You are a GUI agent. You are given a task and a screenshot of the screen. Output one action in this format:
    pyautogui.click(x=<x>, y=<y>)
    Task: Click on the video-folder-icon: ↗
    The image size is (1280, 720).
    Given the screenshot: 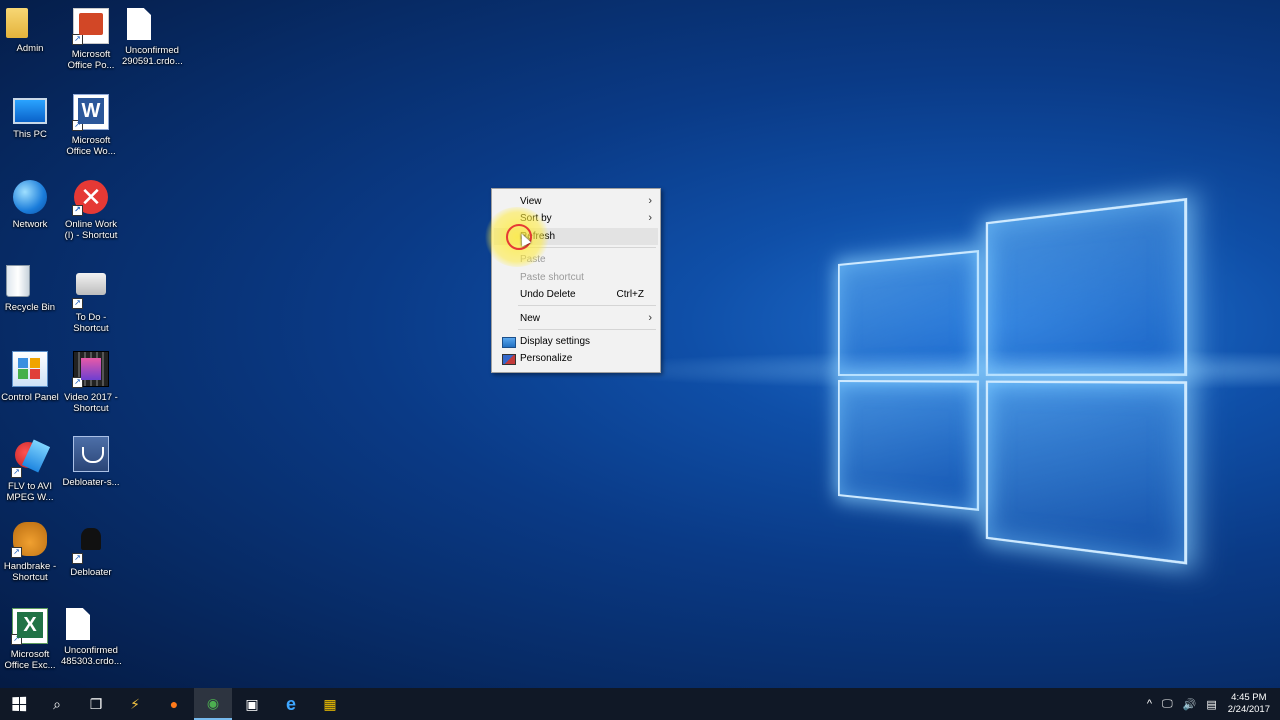 What is the action you would take?
    pyautogui.click(x=90, y=369)
    